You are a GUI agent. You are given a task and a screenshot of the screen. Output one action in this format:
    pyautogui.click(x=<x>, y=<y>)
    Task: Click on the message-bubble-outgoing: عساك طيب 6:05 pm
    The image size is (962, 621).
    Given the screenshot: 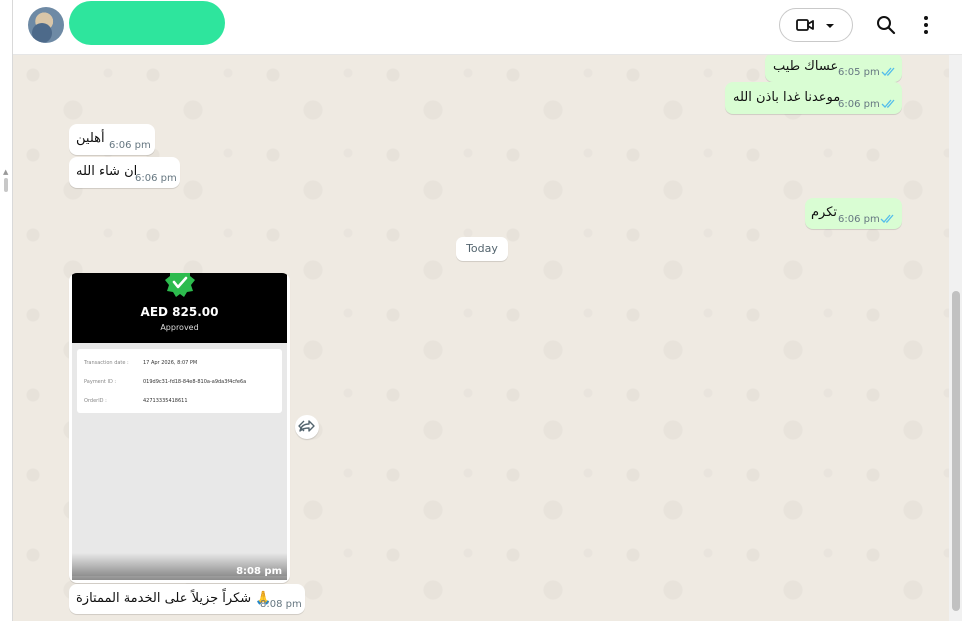 What is the action you would take?
    pyautogui.click(x=833, y=68)
    